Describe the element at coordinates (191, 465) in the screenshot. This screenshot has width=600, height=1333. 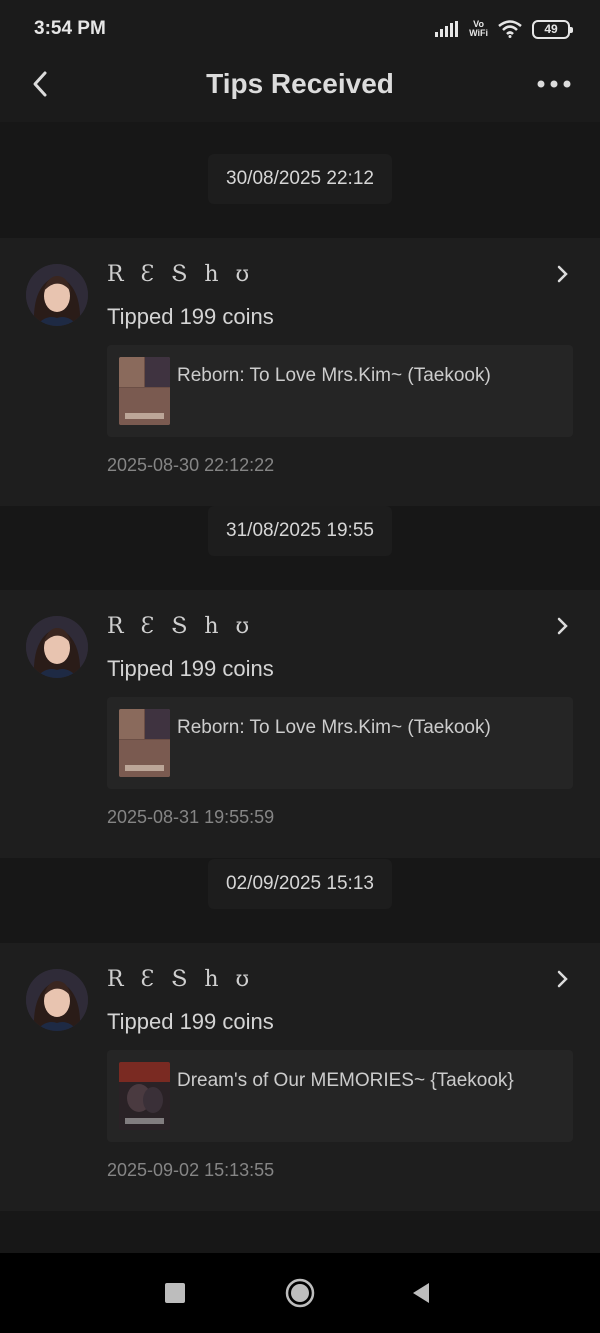
I see `timestamp: 2025-08-30 22:12:22` at that location.